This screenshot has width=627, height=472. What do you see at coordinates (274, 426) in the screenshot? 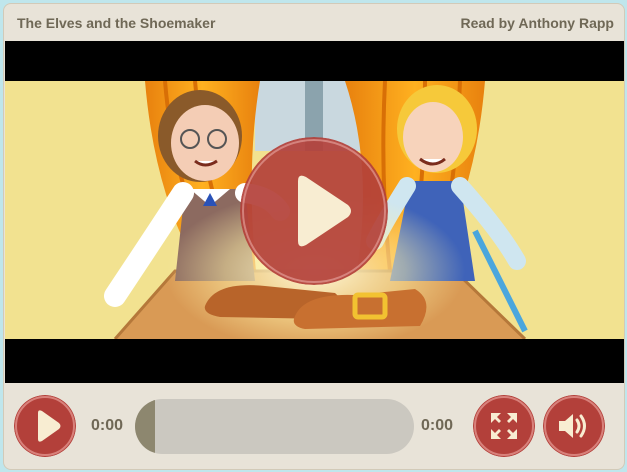
I see `progress-track` at bounding box center [274, 426].